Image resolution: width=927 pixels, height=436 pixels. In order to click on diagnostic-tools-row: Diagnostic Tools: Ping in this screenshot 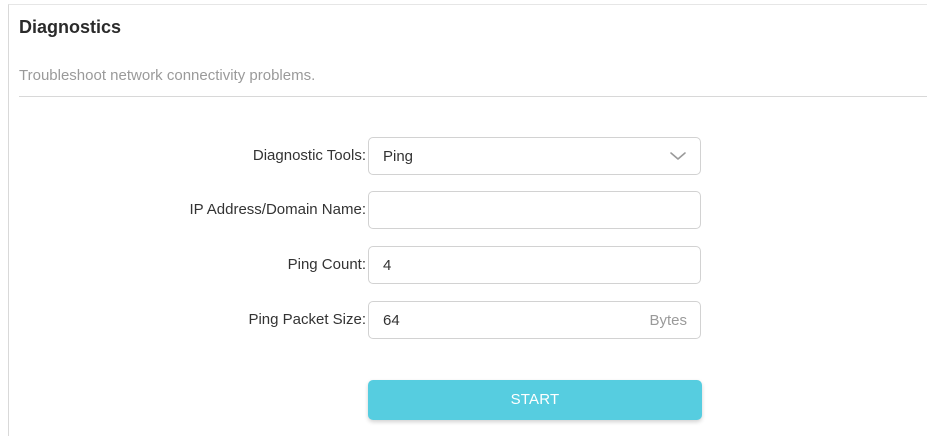, I will do `click(468, 156)`.